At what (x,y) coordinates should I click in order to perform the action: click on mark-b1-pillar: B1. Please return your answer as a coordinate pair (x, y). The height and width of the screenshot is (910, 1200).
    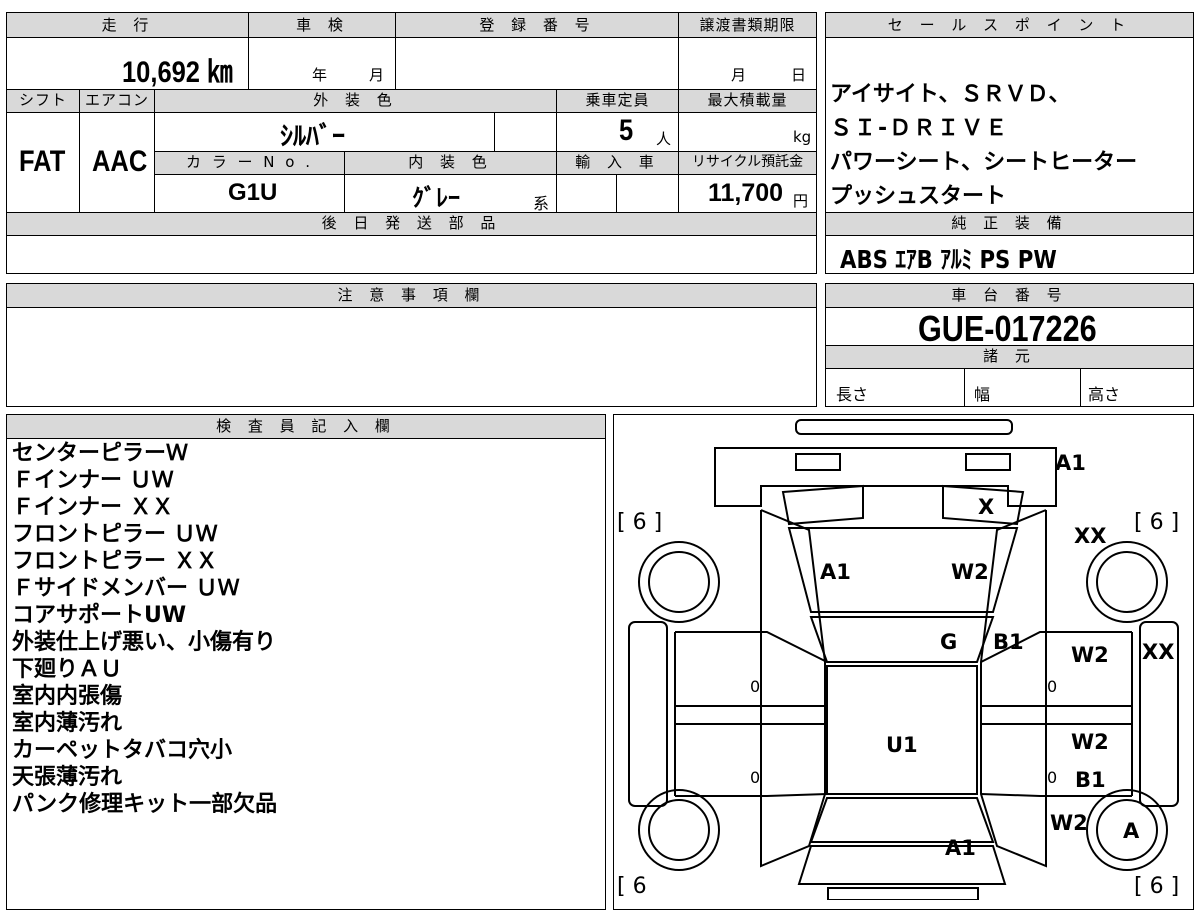
    Looking at the image, I should click on (1008, 642).